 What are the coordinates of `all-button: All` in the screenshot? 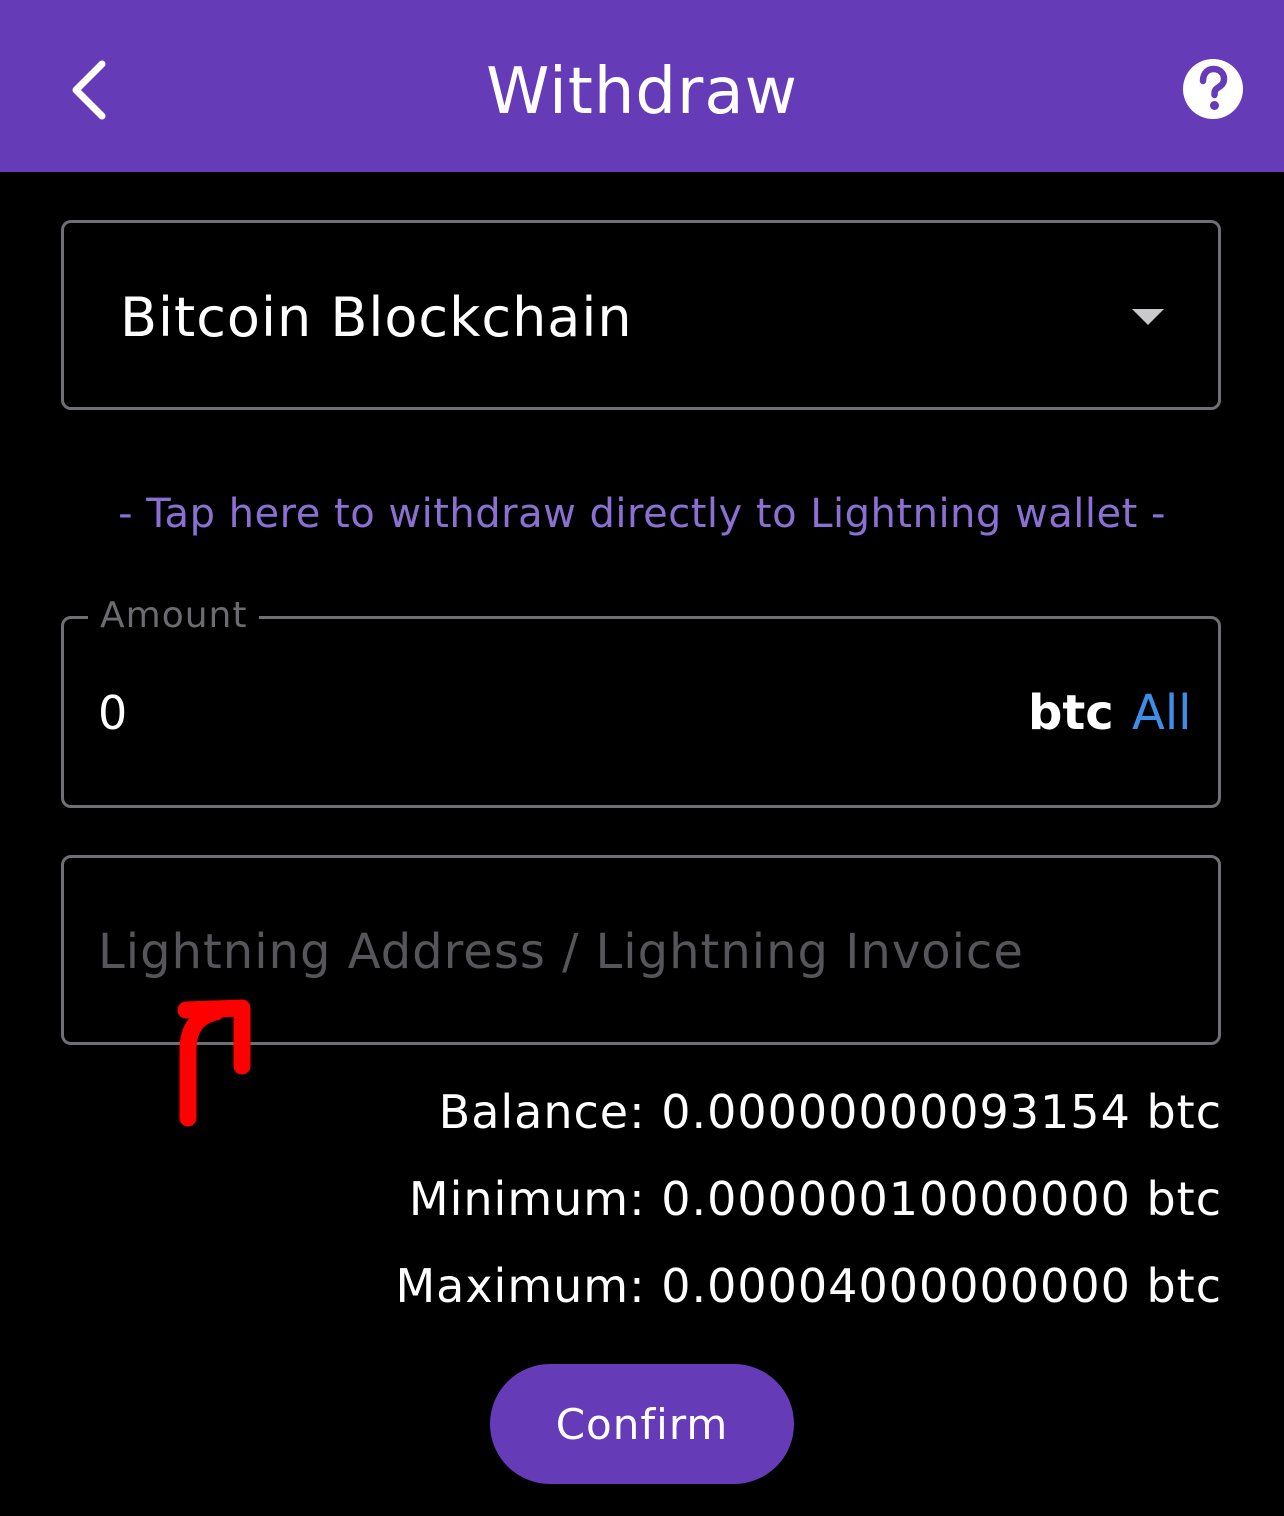 It's located at (1162, 713).